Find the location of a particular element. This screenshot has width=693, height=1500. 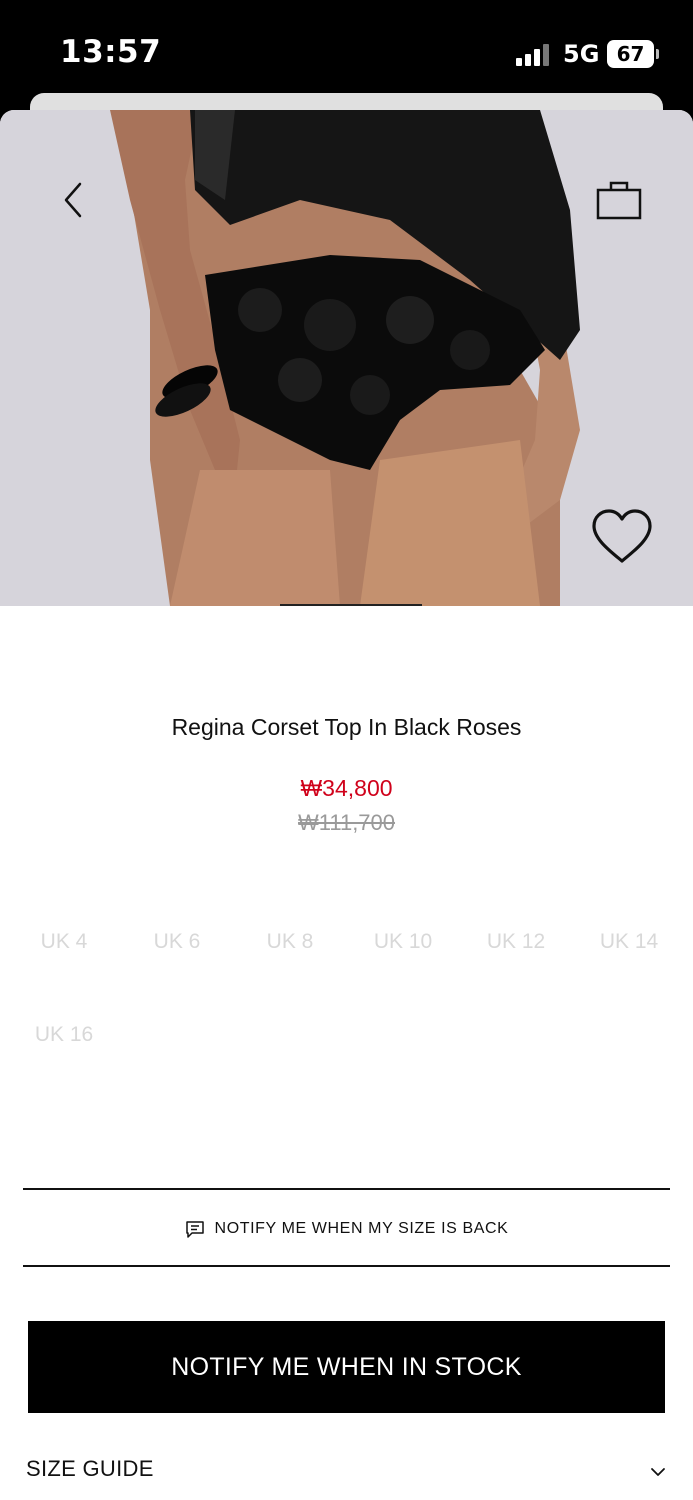

notify-size-button: NOTIFY ME WHEN MY SIZE IS BACK is located at coordinates (346, 1229).